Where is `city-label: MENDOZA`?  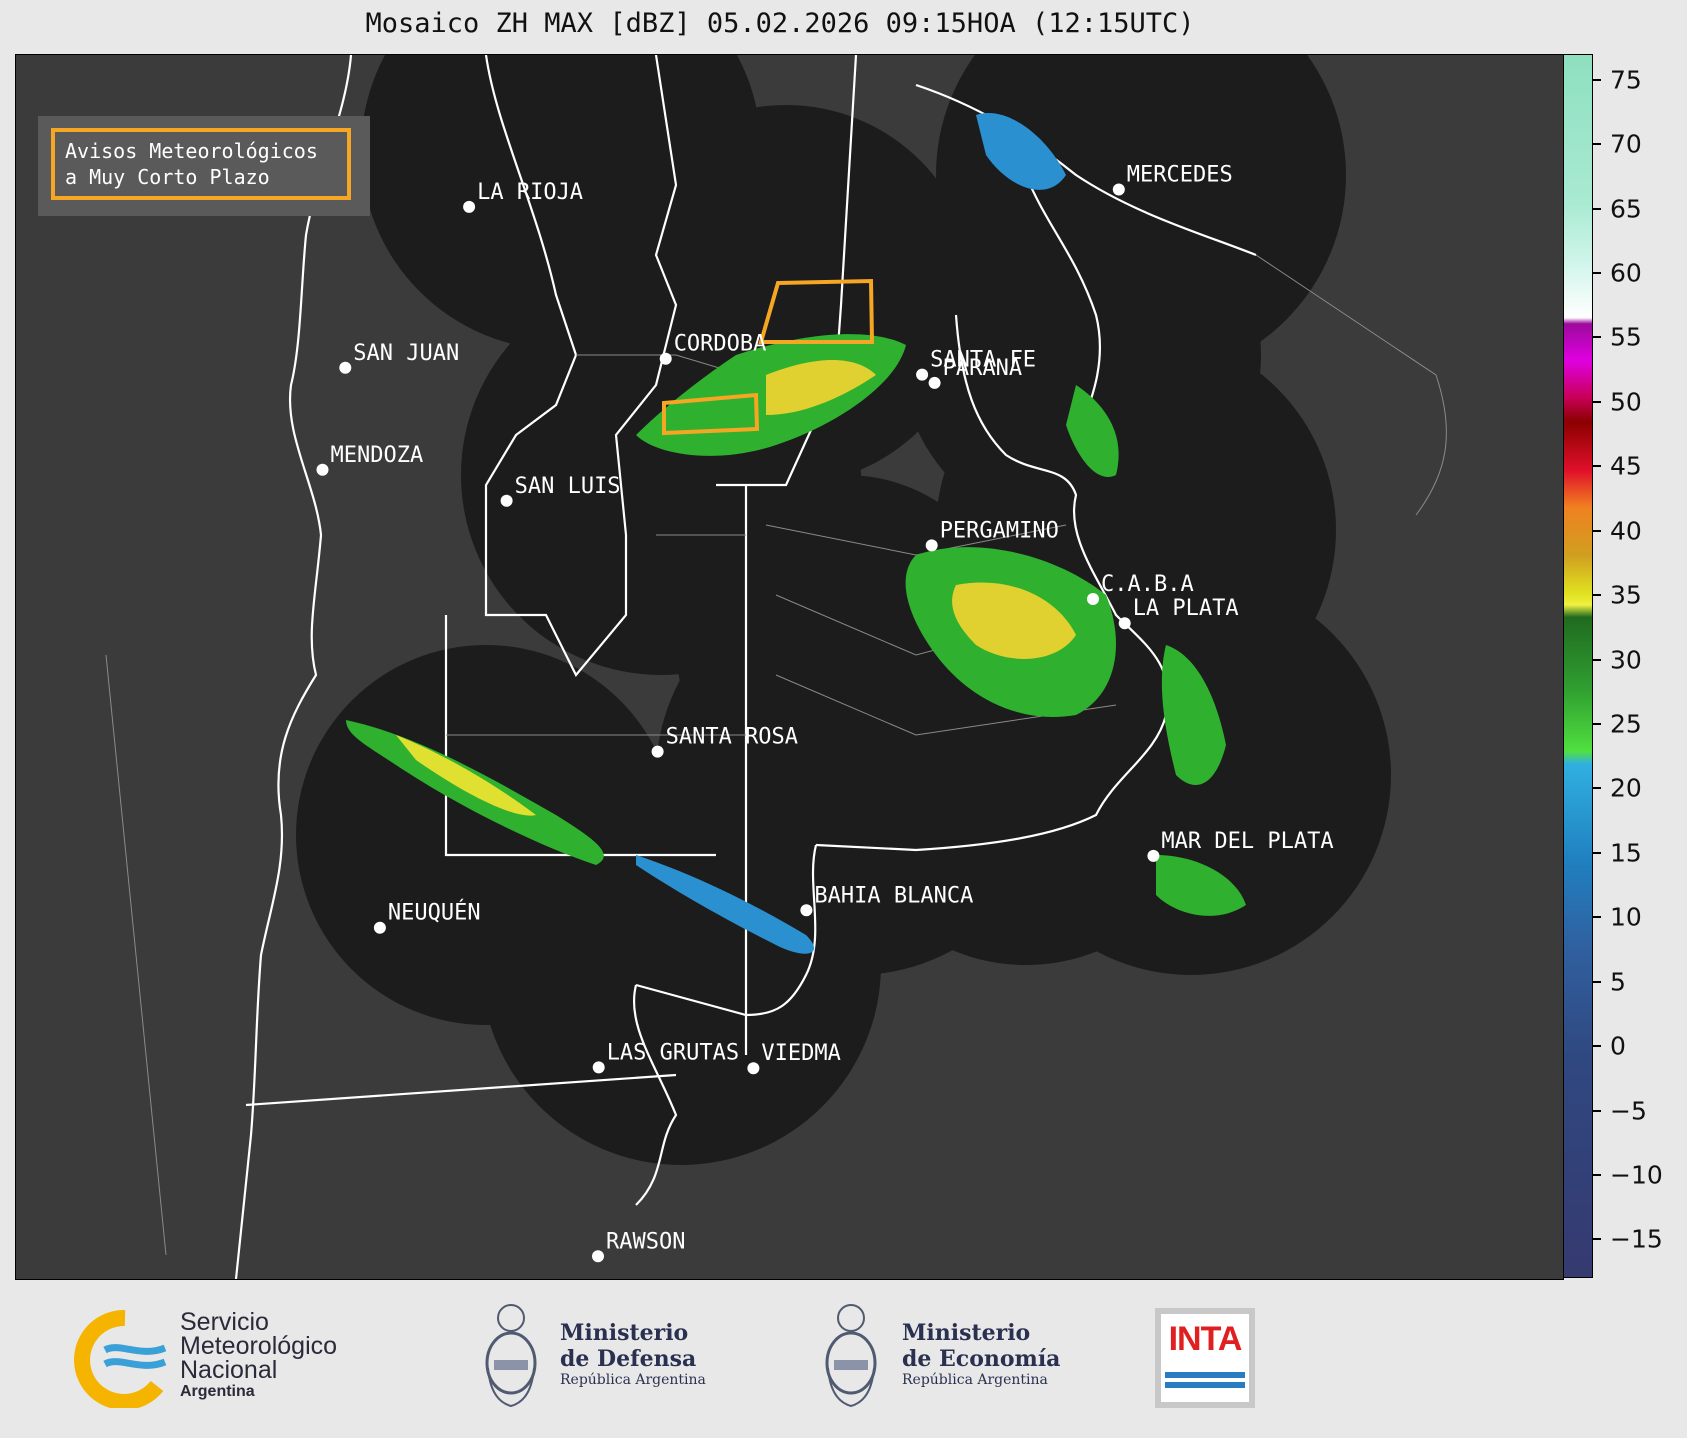 city-label: MENDOZA is located at coordinates (377, 455).